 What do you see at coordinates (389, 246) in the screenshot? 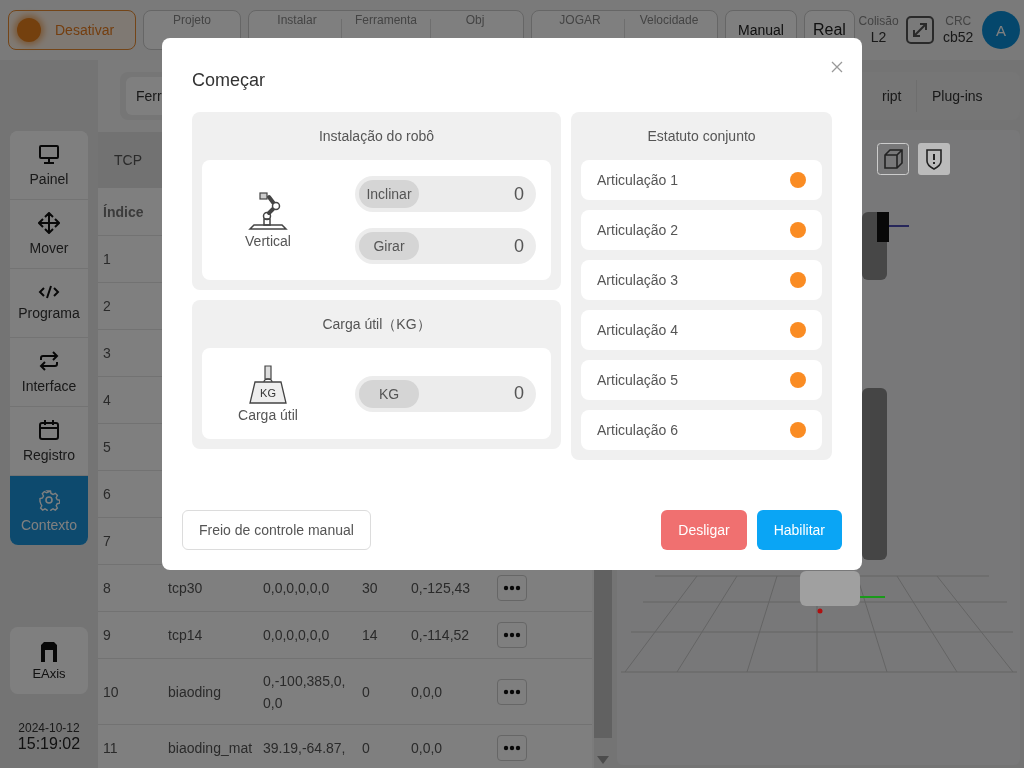
I see `field-label: Girar` at bounding box center [389, 246].